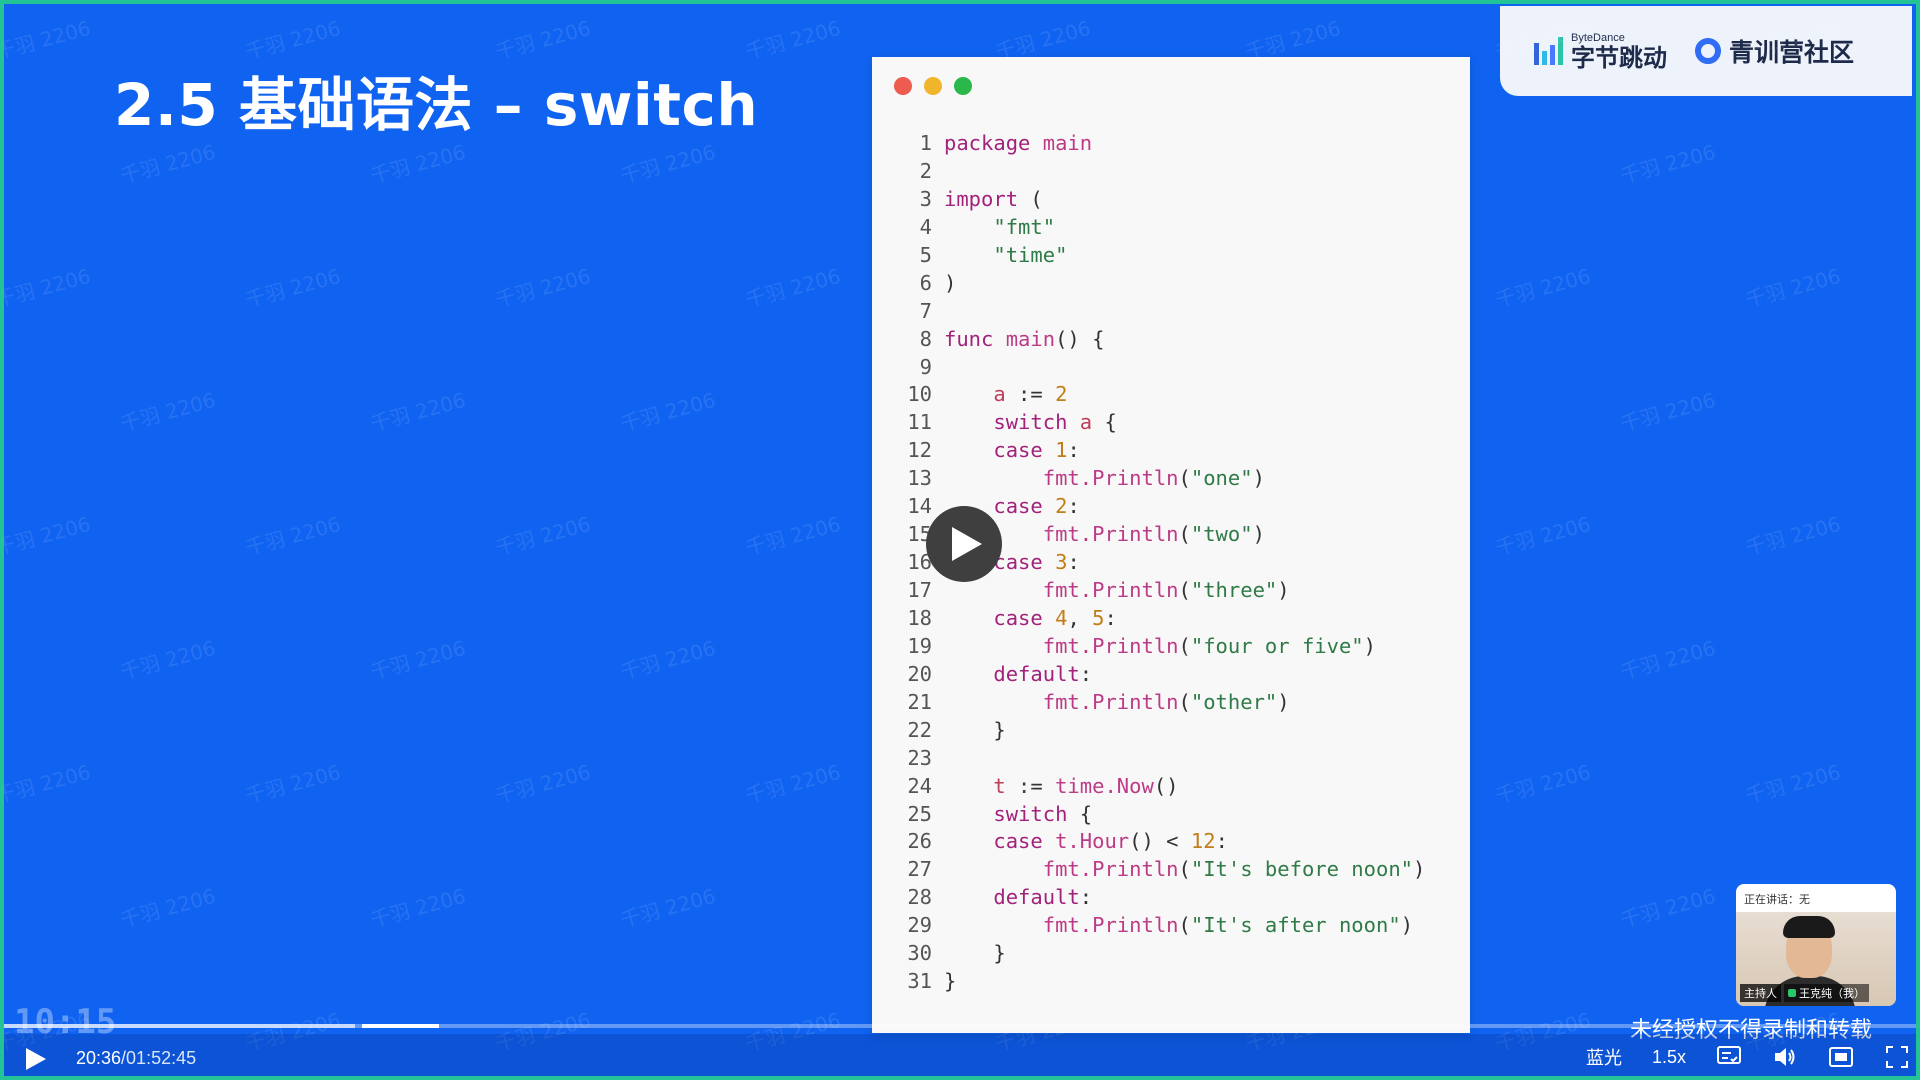 This screenshot has height=1080, width=1920. What do you see at coordinates (436, 105) in the screenshot?
I see `slide-title: 2.5 基础语法 – switch` at bounding box center [436, 105].